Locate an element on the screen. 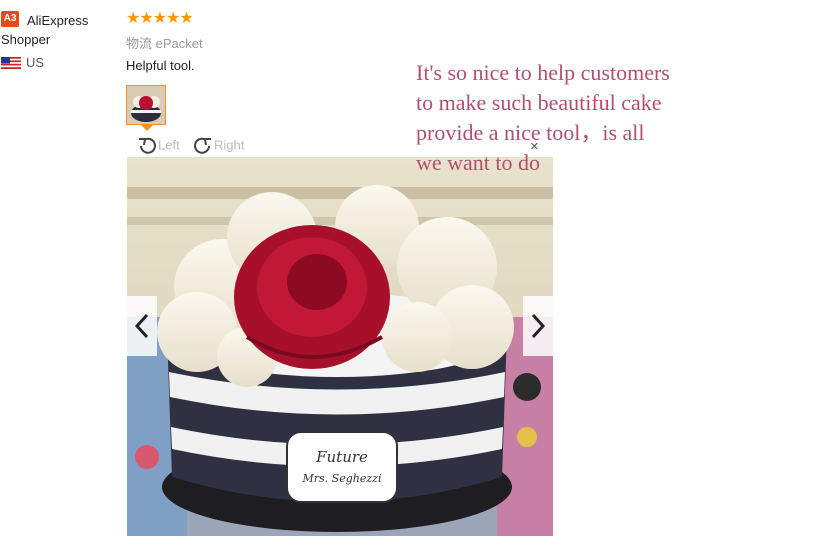 The image size is (825, 536). previous-photo-button is located at coordinates (142, 326).